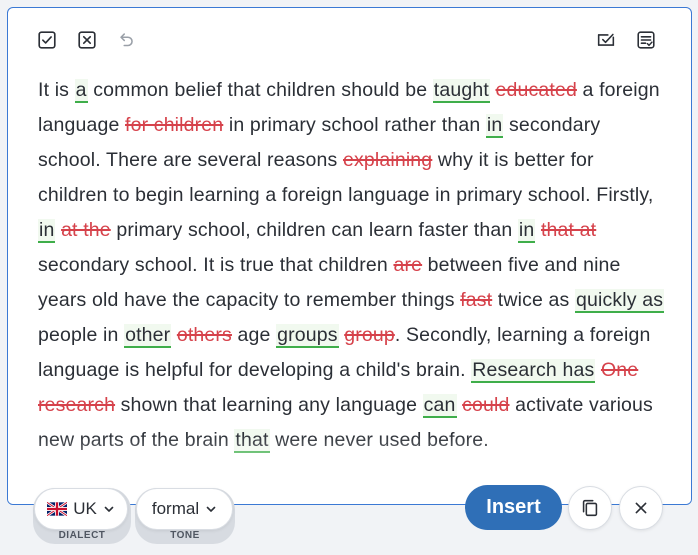 The image size is (698, 555). Describe the element at coordinates (476, 300) in the screenshot. I see `deletion-mark: fast` at that location.